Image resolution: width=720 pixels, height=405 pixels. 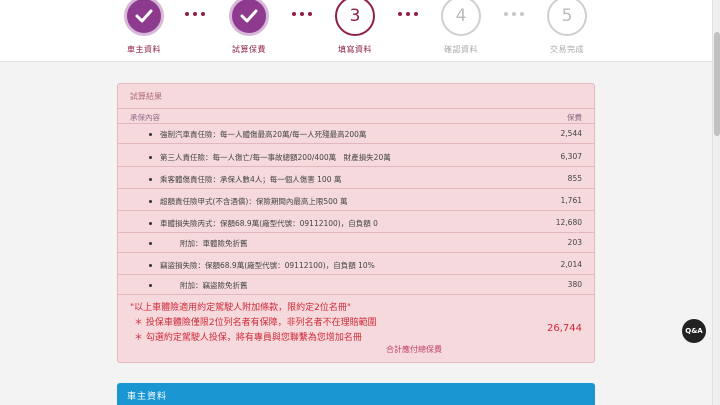 What do you see at coordinates (716, 202) in the screenshot?
I see `page-scrollbar` at bounding box center [716, 202].